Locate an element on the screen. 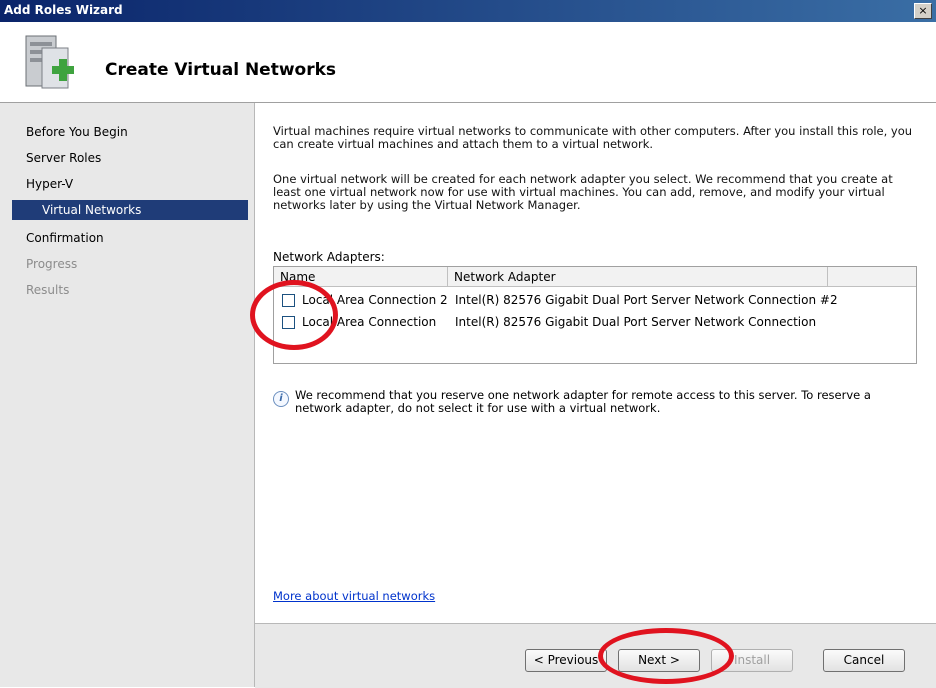 The height and width of the screenshot is (688, 936). close-button: × is located at coordinates (923, 11).